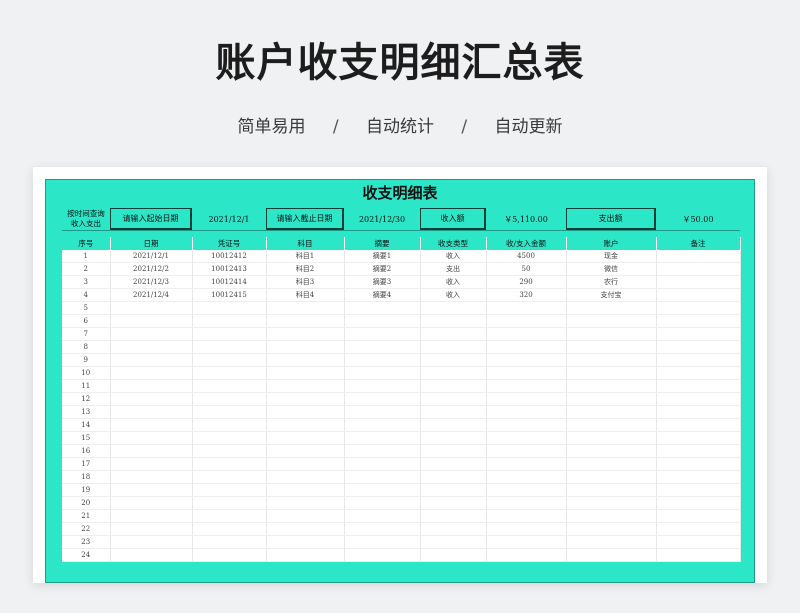  Describe the element at coordinates (86, 269) in the screenshot. I see `table-cell: 2` at that location.